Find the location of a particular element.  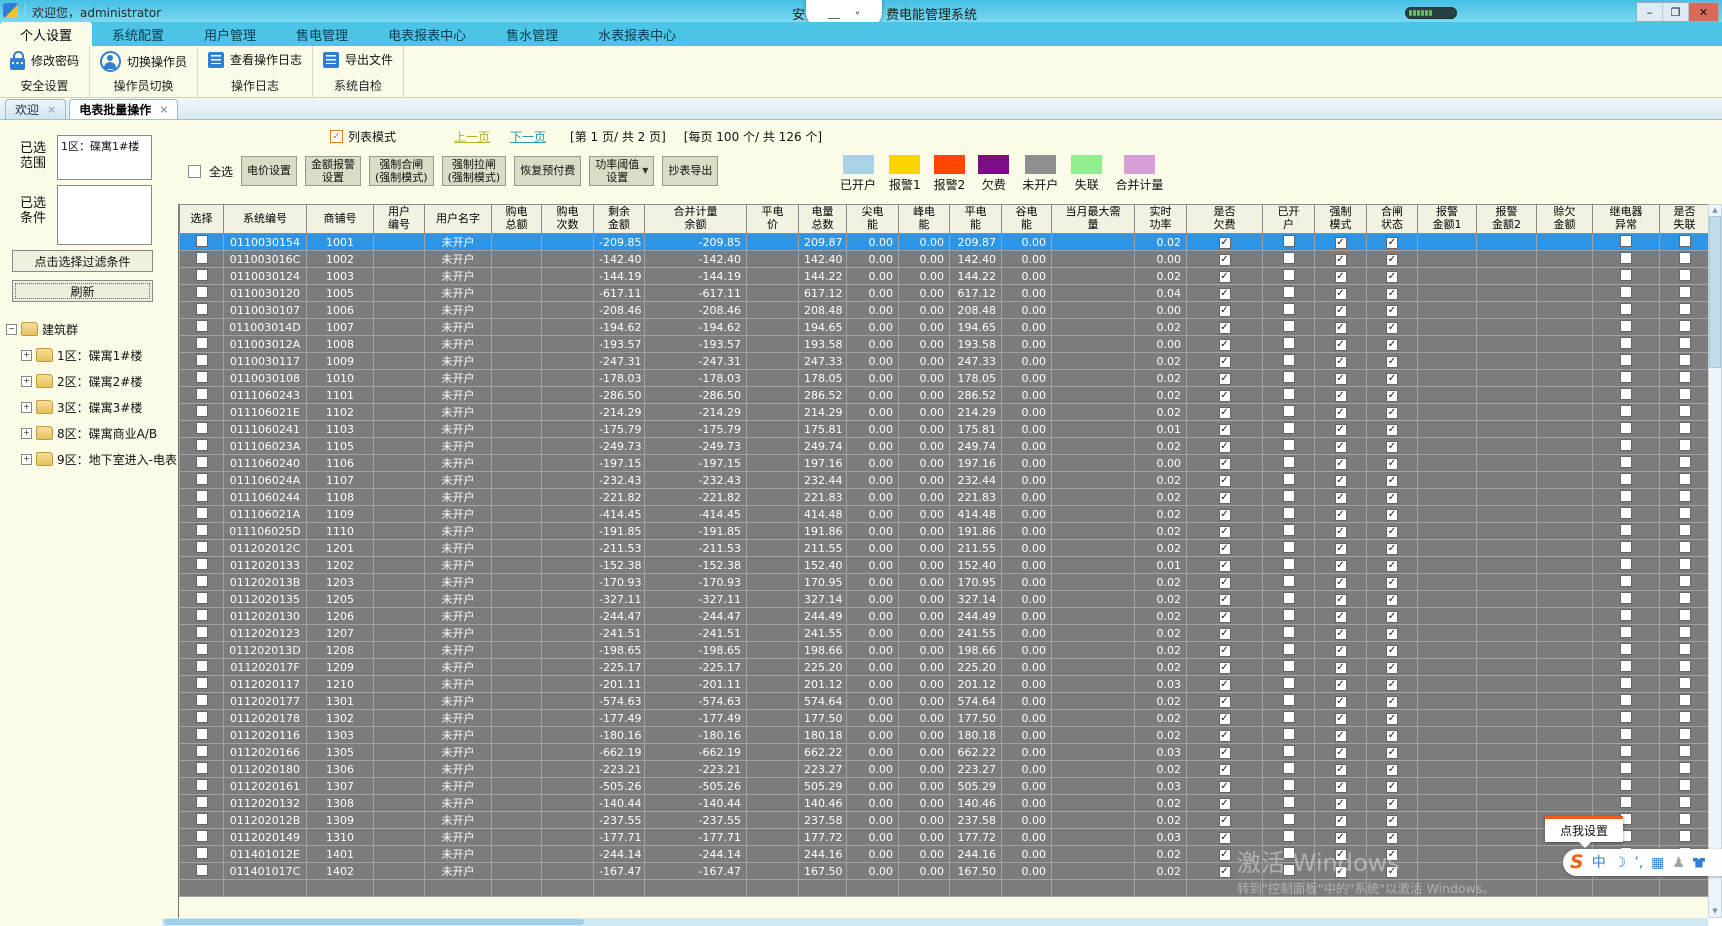

collapse-icon: − is located at coordinates (11, 329).